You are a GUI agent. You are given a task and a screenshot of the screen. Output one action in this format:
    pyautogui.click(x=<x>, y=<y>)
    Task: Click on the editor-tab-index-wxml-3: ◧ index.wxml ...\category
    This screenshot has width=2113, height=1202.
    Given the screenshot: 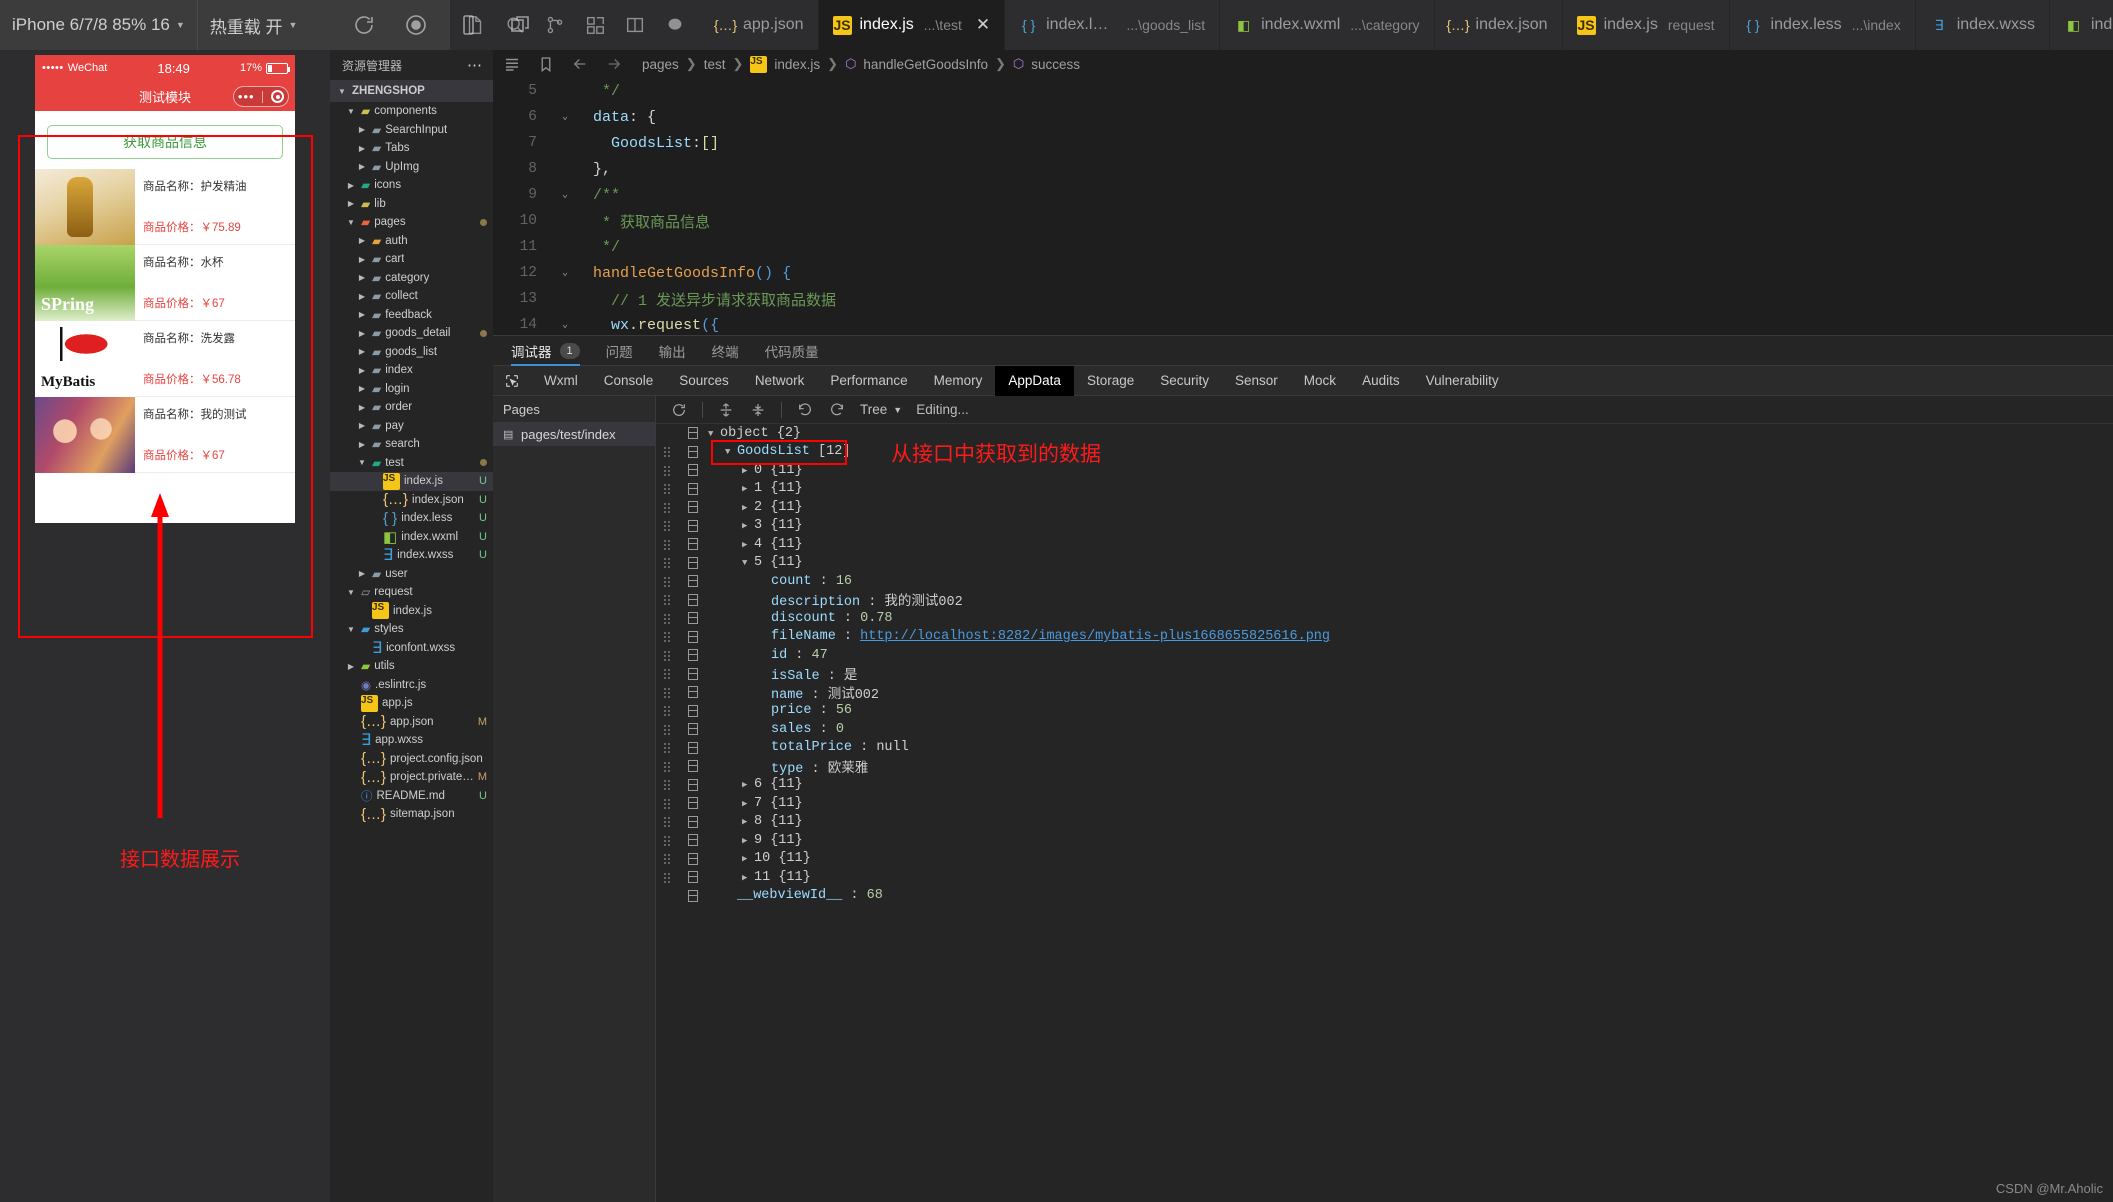 What is the action you would take?
    pyautogui.click(x=1327, y=25)
    